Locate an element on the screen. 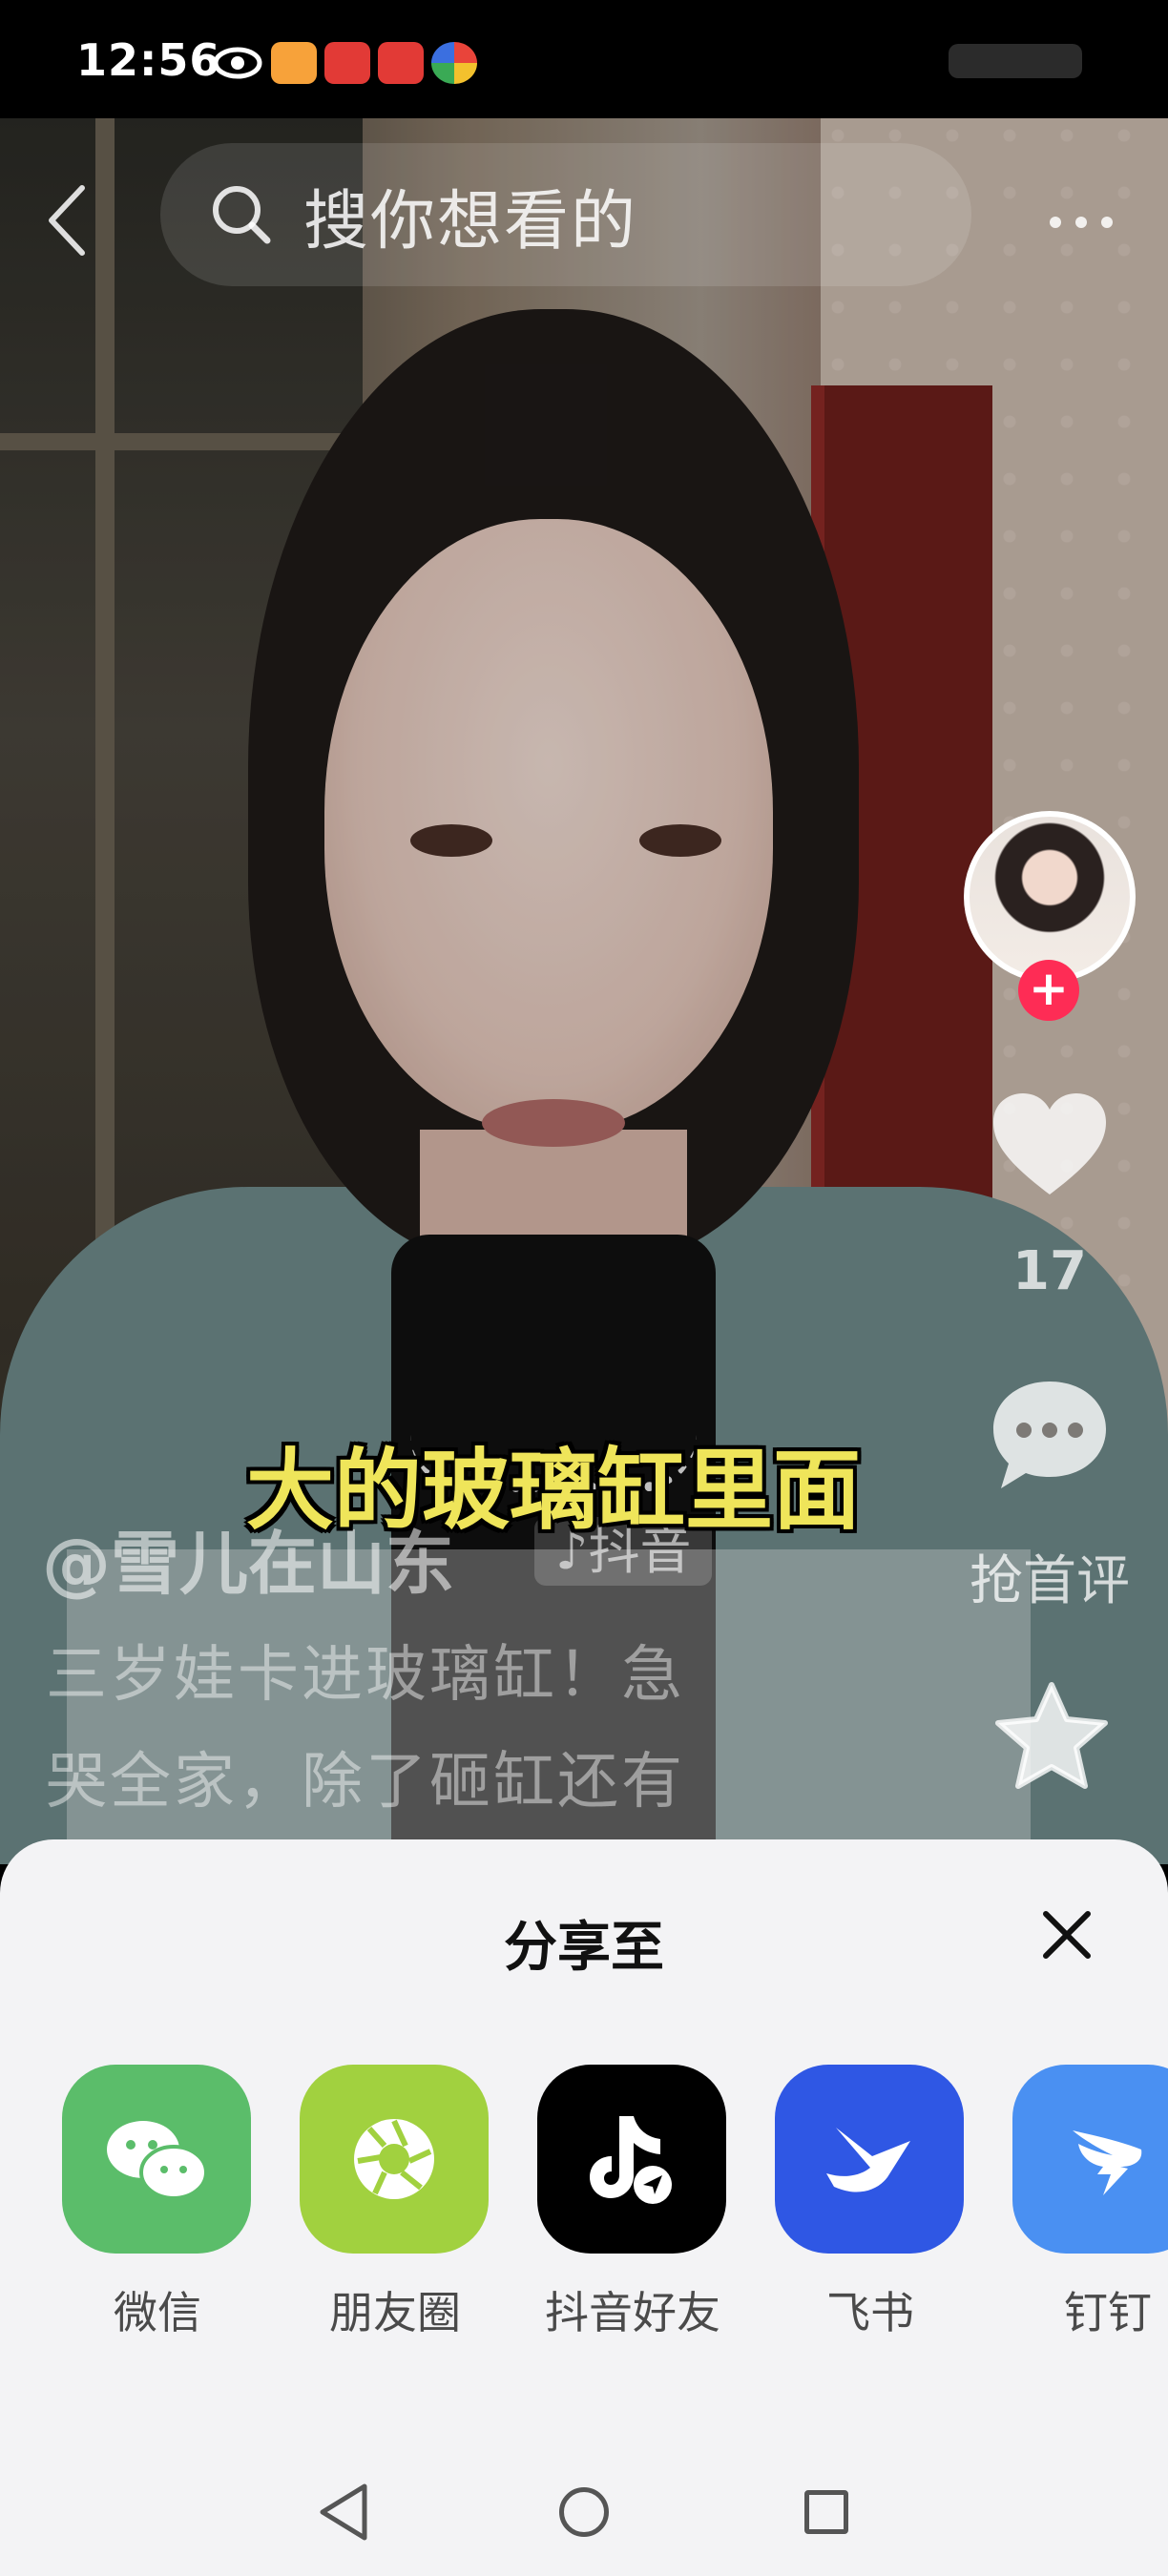 Image resolution: width=1168 pixels, height=2576 pixels. search-placeholder: 搜你想看的 is located at coordinates (471, 221).